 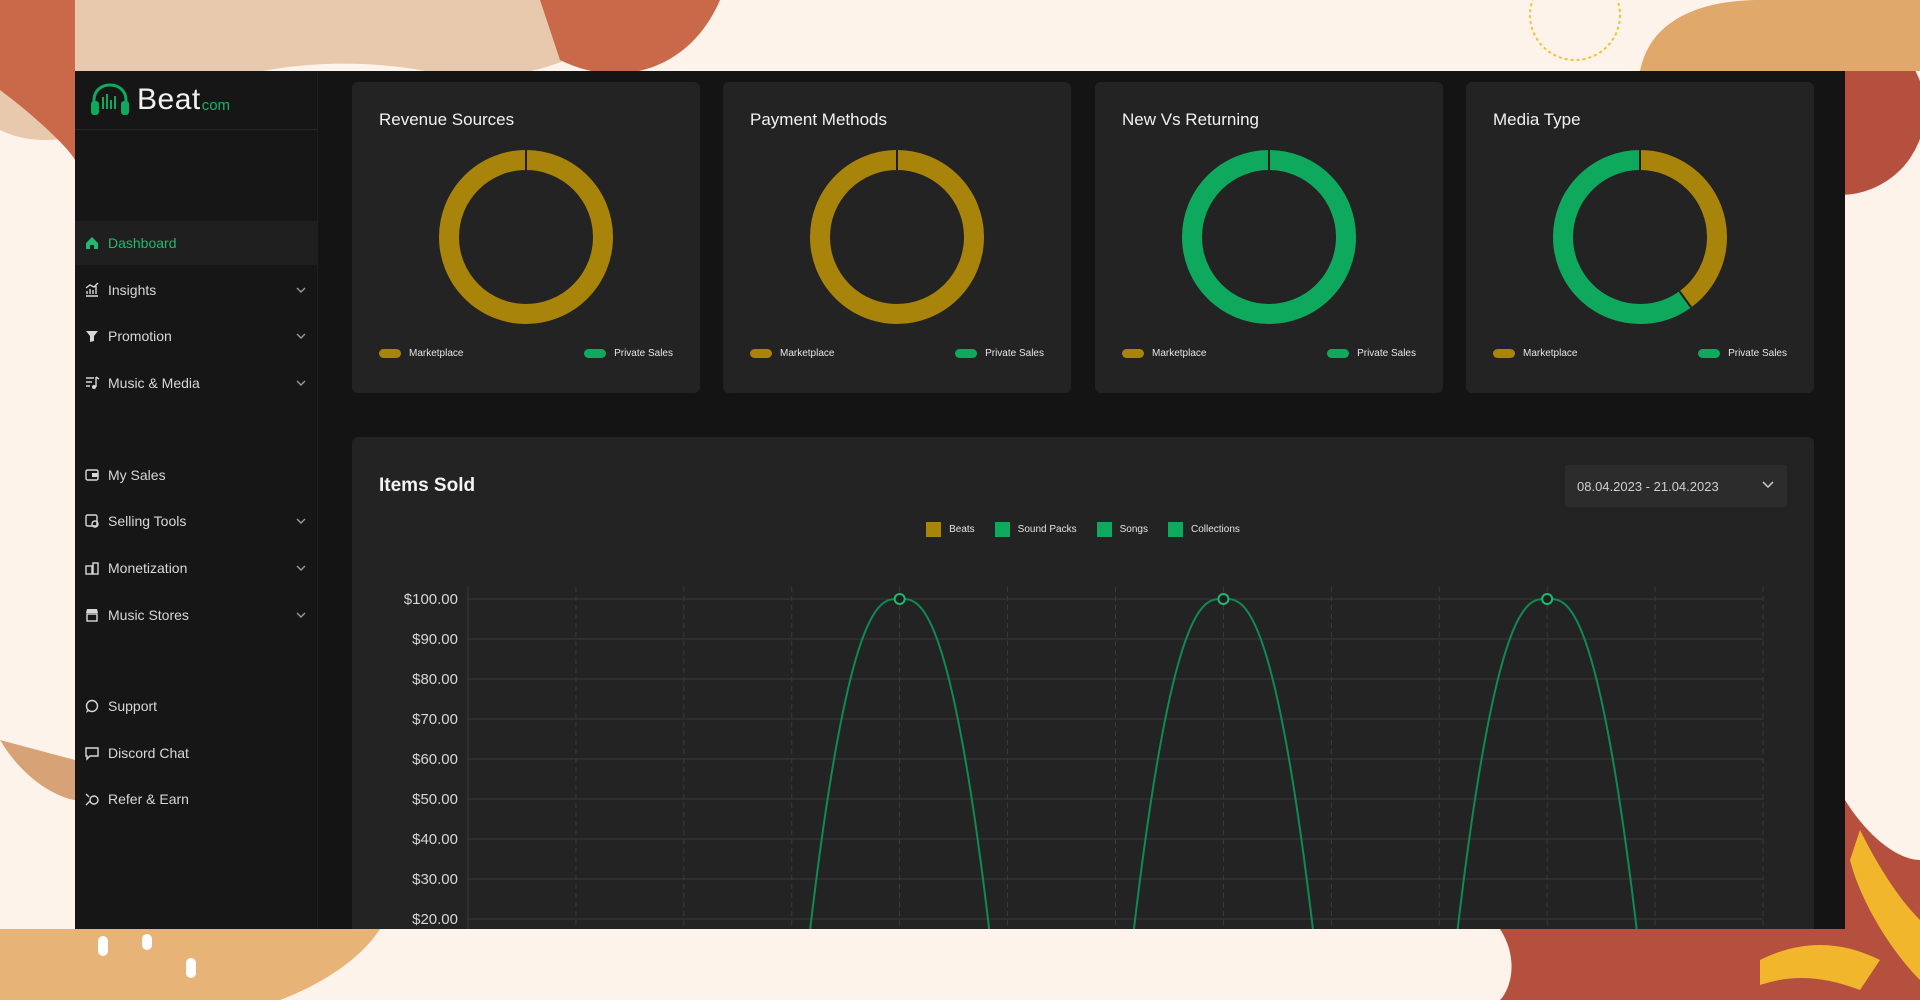 I want to click on sidebar-item-insights: Insights, so click(x=196, y=290).